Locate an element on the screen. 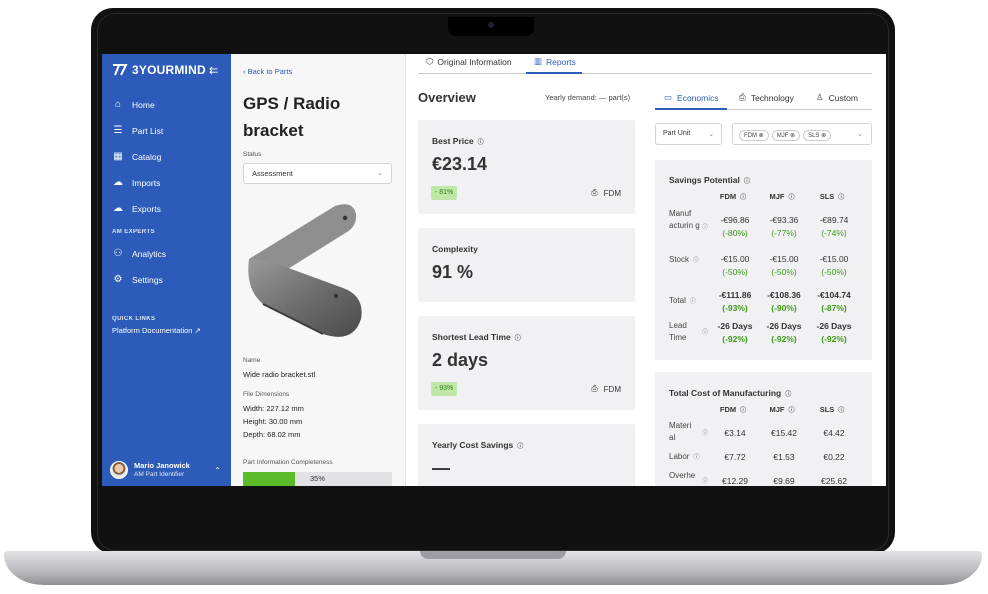 This screenshot has width=988, height=594. cell-percent: (-90%) is located at coordinates (784, 308).